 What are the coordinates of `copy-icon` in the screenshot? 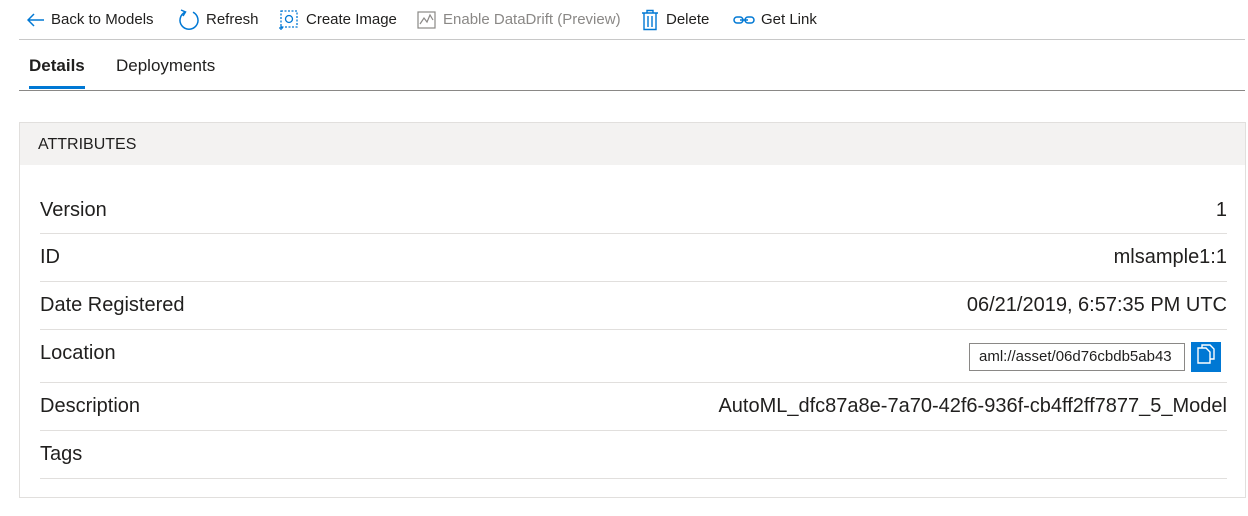 It's located at (1206, 357).